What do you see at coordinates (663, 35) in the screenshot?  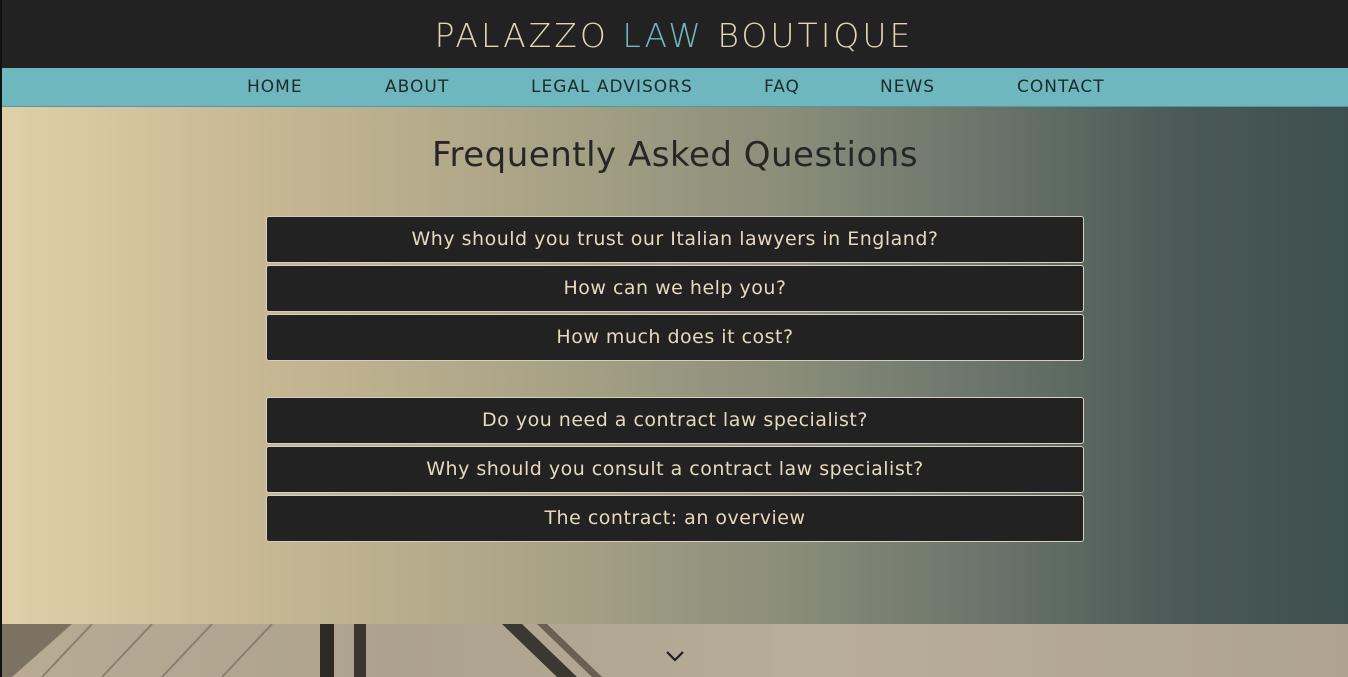 I see `brand-text-accent: LAW` at bounding box center [663, 35].